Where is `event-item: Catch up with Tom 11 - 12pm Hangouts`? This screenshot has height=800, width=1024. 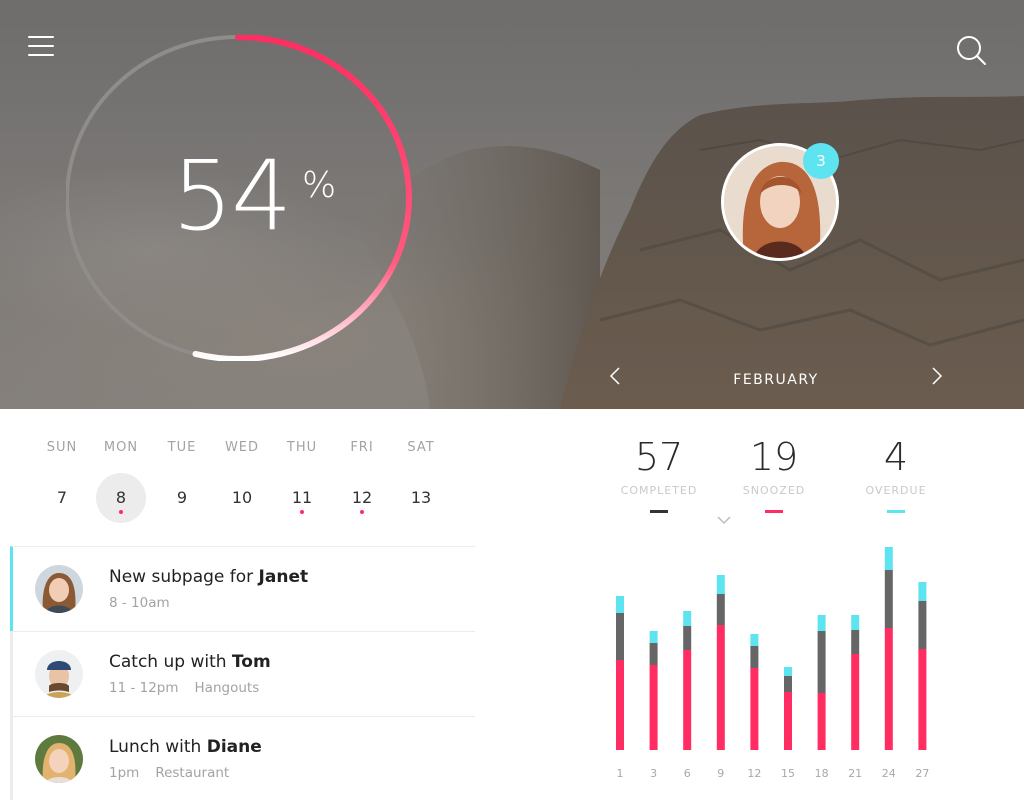
event-item: Catch up with Tom 11 - 12pm Hangouts is located at coordinates (242, 673).